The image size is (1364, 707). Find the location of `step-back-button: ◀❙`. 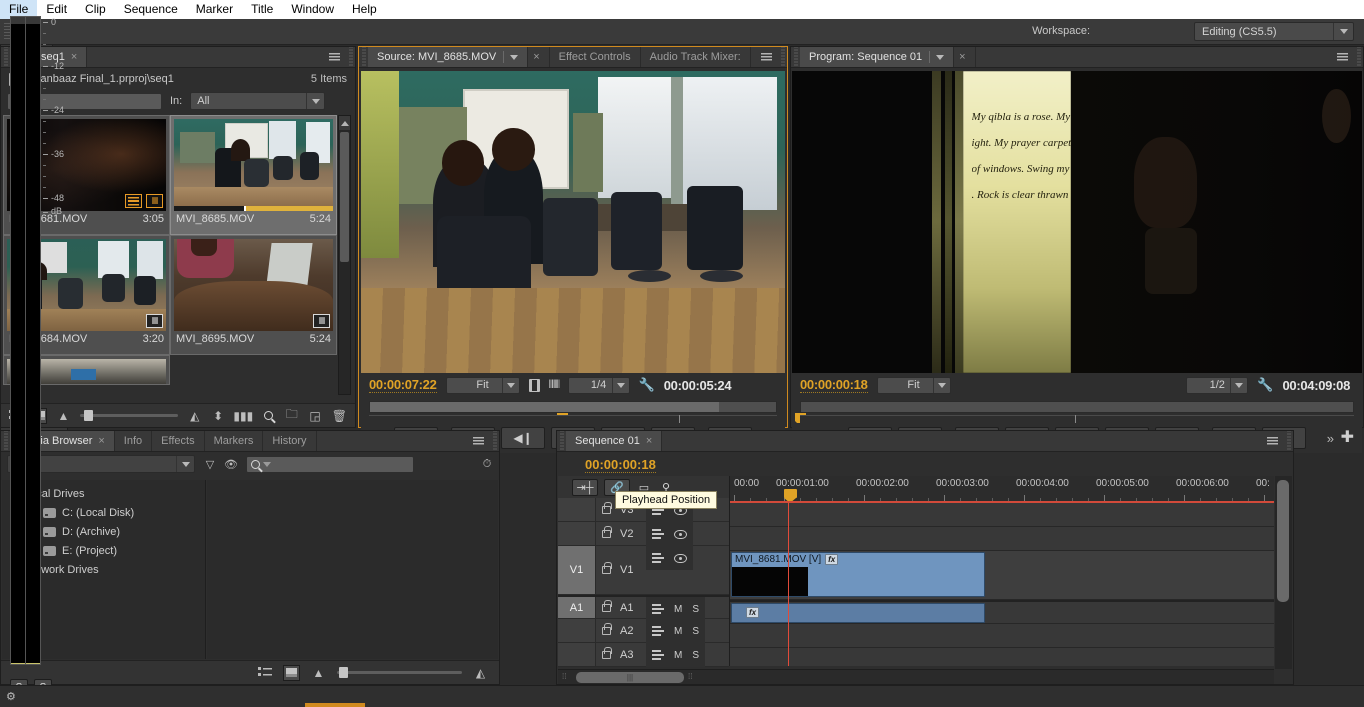

step-back-button: ◀❙ is located at coordinates (523, 438).